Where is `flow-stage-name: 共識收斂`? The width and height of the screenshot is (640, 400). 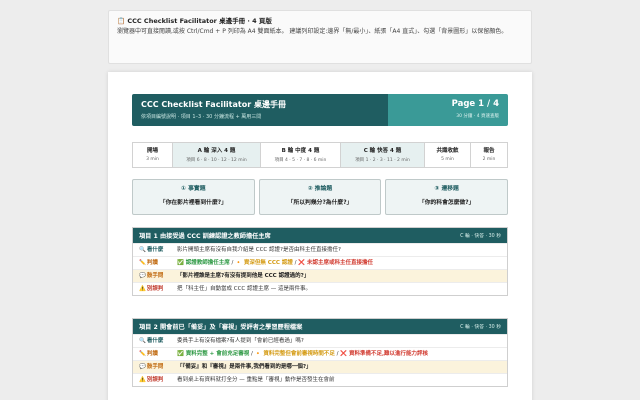
flow-stage-name: 共識收斂 is located at coordinates (447, 151).